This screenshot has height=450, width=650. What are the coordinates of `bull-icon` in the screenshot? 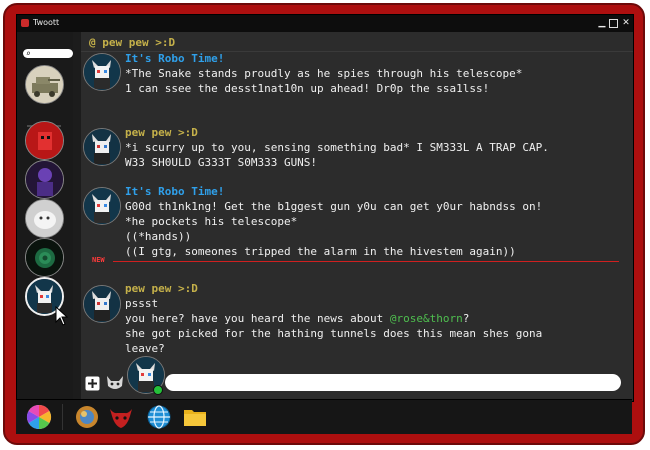 It's located at (121, 418).